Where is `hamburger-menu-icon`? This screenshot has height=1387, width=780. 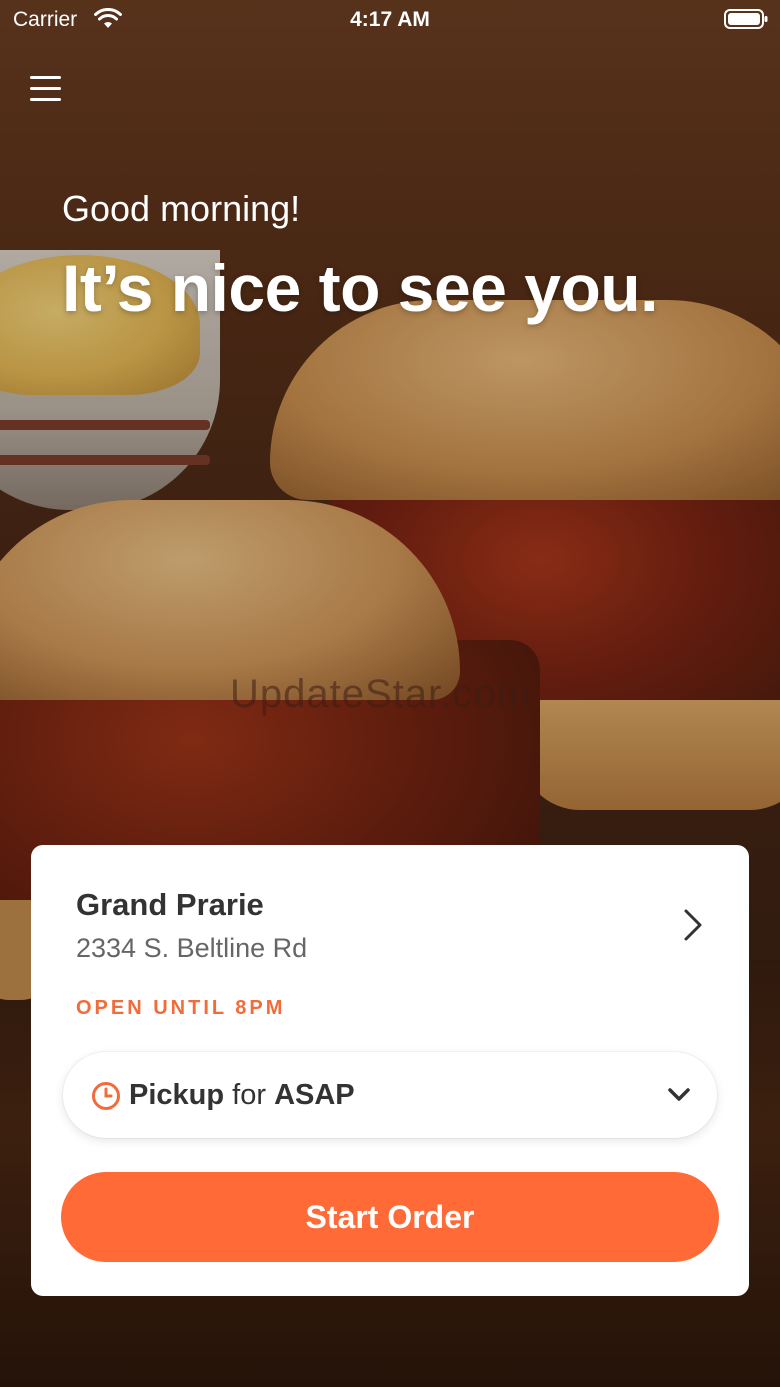
hamburger-menu-icon is located at coordinates (46, 89).